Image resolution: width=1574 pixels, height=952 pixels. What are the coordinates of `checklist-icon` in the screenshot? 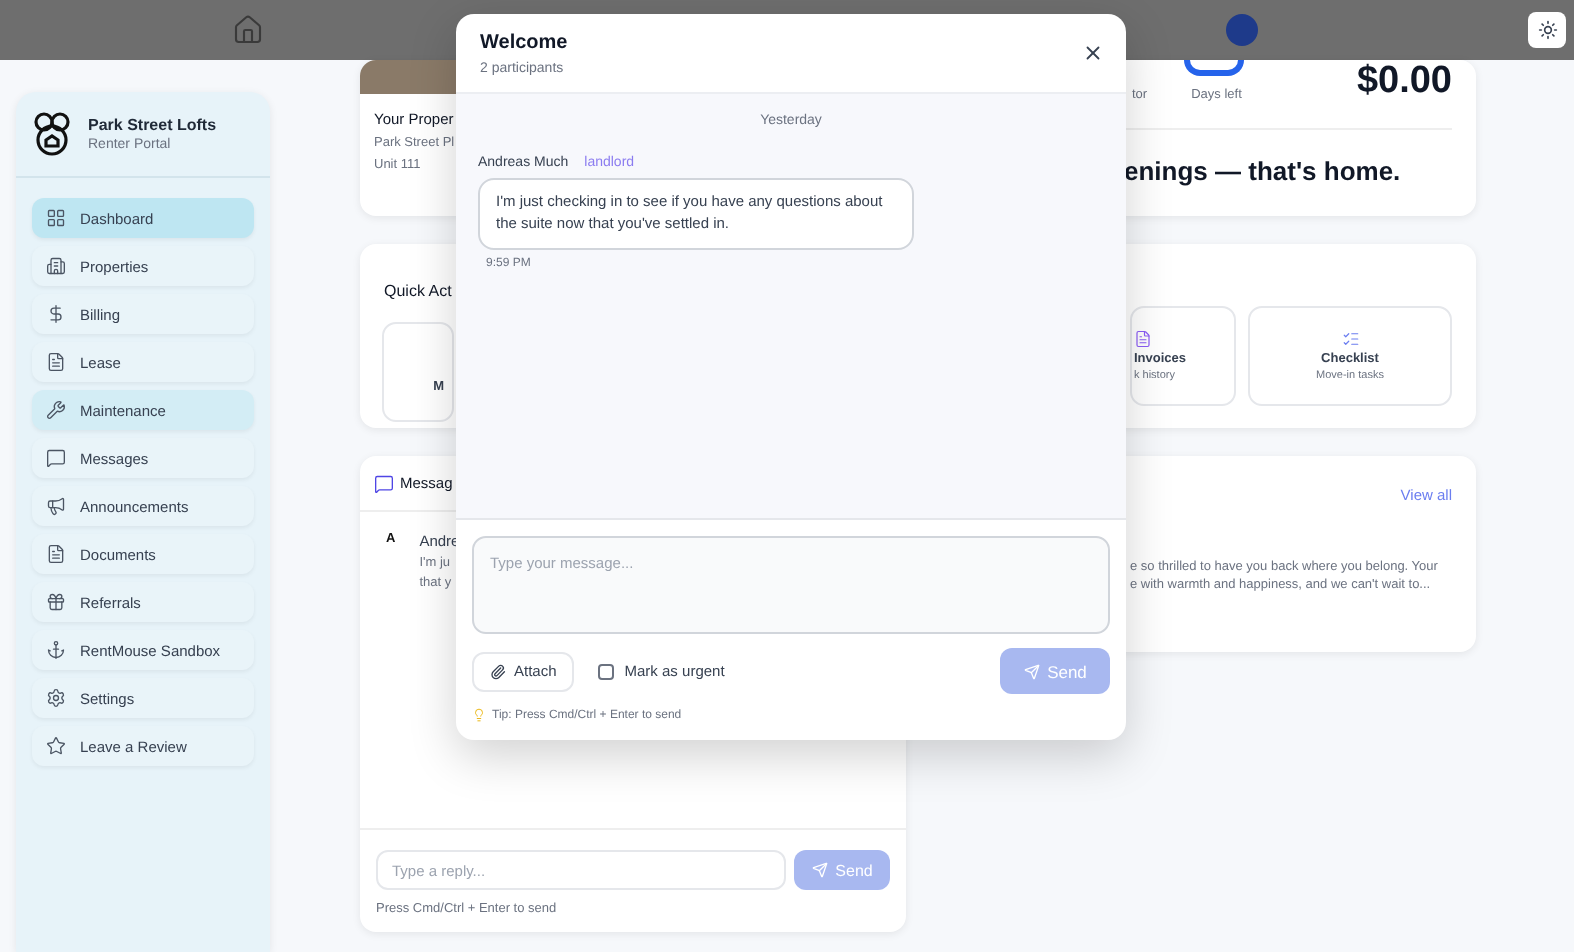 It's located at (1350, 339).